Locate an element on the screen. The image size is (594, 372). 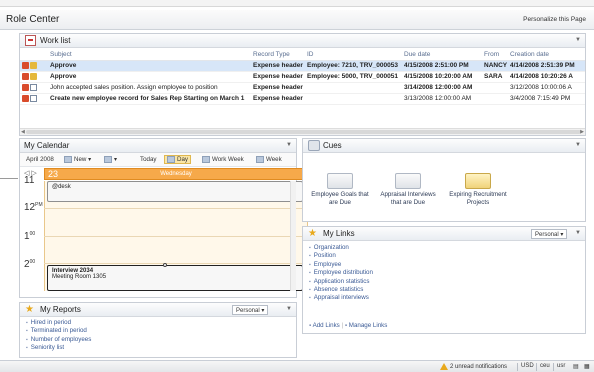
appointment-desk: @desk is located at coordinates (175, 191).